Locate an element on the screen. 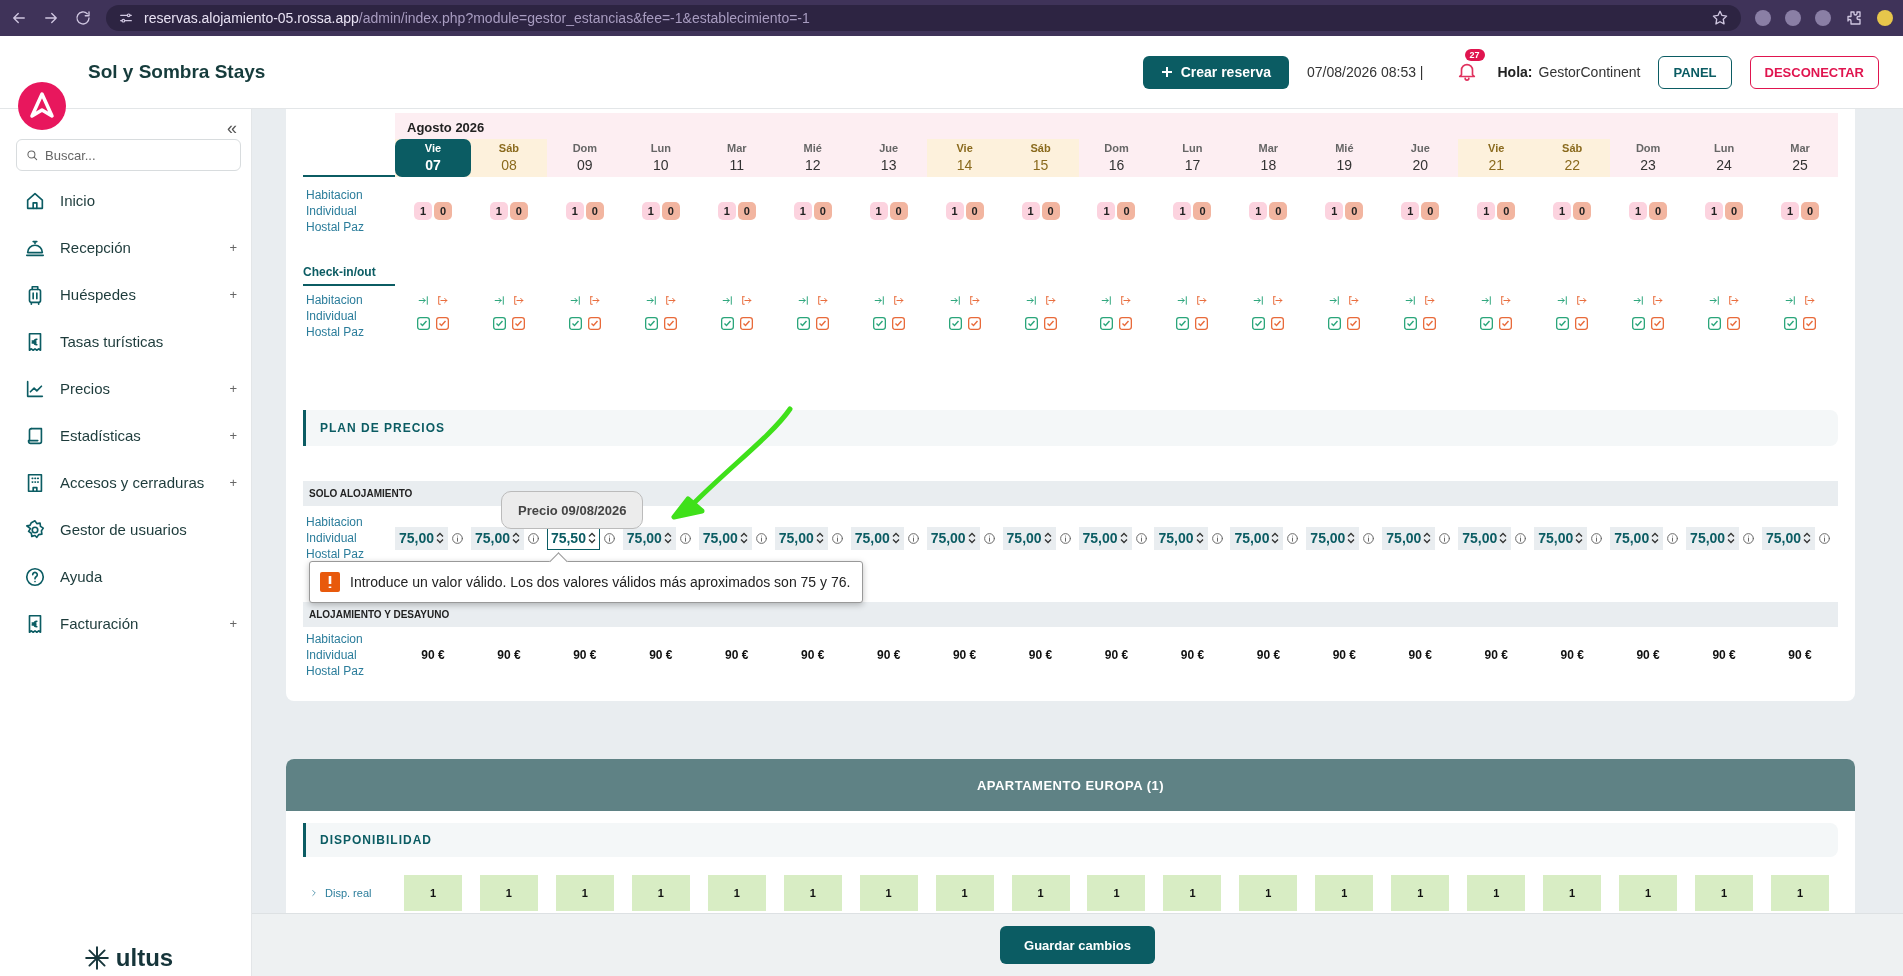 The image size is (1903, 976). day-header: Vie 21 is located at coordinates (1496, 158).